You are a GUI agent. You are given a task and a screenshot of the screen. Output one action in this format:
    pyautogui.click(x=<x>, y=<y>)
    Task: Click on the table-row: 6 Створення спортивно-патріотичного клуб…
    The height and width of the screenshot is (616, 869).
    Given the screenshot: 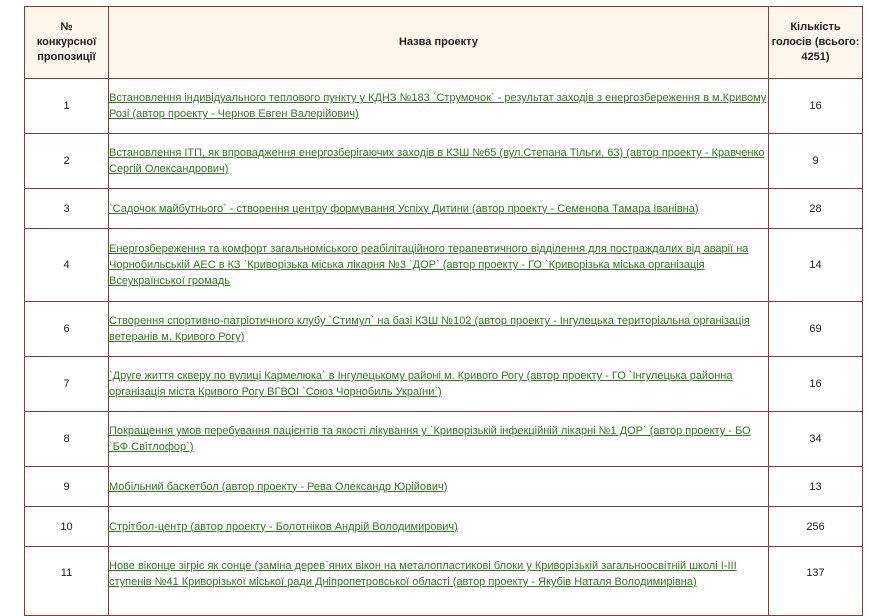 What is the action you would take?
    pyautogui.click(x=443, y=329)
    